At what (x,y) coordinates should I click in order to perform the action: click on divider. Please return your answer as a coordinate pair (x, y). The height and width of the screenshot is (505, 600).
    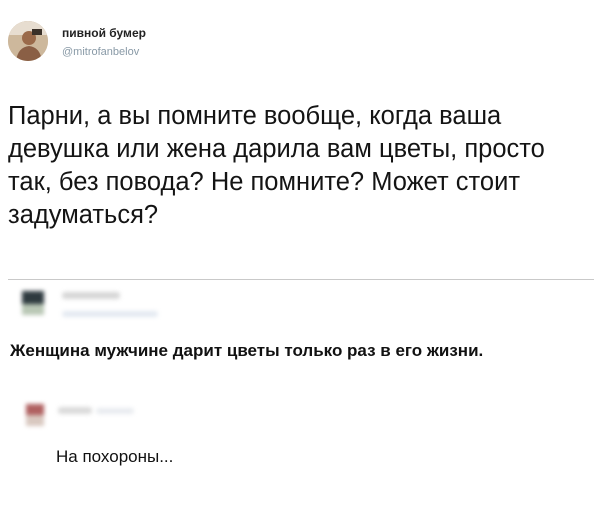
    Looking at the image, I should click on (301, 279).